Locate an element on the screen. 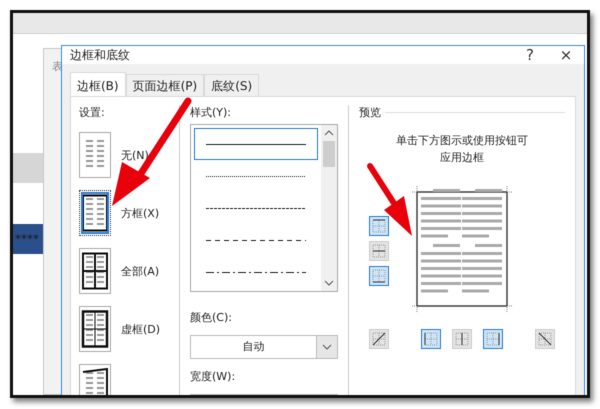 The image size is (600, 409). style-label: 样式(Y): is located at coordinates (211, 112).